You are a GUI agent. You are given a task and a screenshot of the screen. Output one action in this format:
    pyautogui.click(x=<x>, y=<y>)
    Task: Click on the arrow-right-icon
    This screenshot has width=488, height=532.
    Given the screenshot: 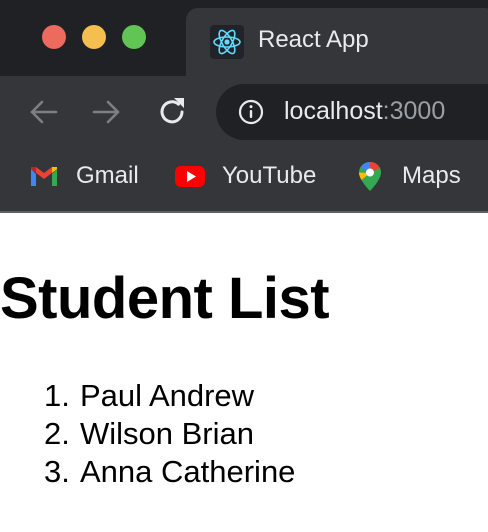 What is the action you would take?
    pyautogui.click(x=106, y=112)
    